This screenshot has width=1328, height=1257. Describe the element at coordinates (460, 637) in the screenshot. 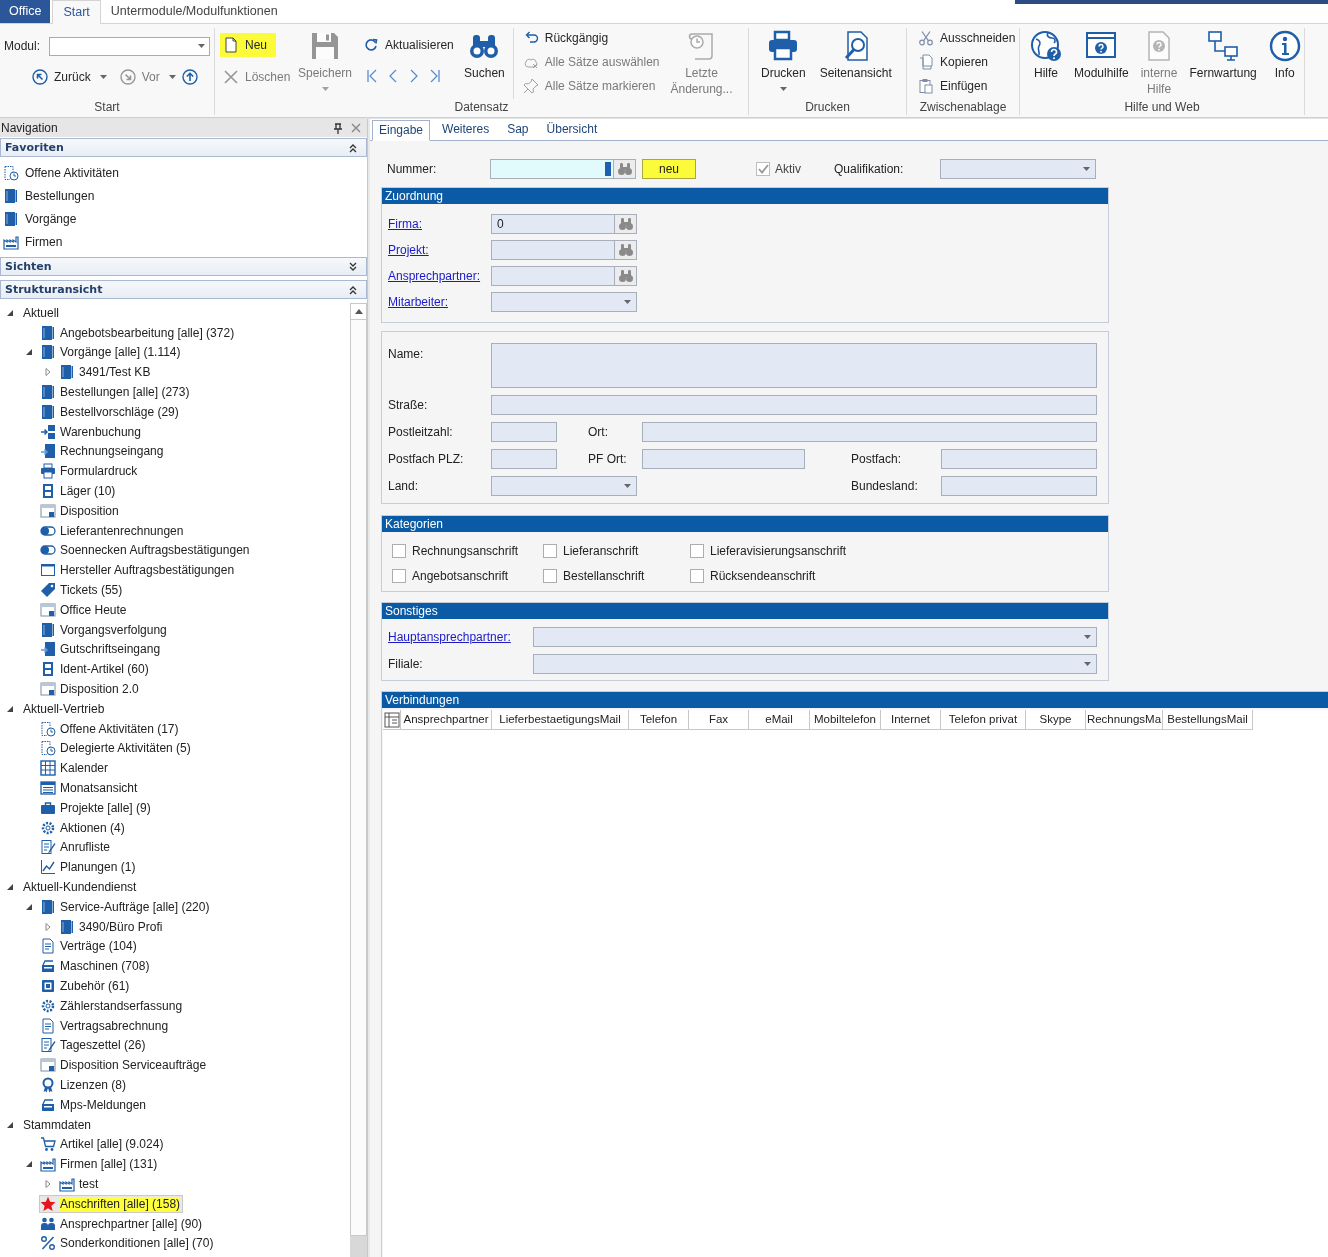

I see `field-link: Hauptansprechpartner:` at that location.